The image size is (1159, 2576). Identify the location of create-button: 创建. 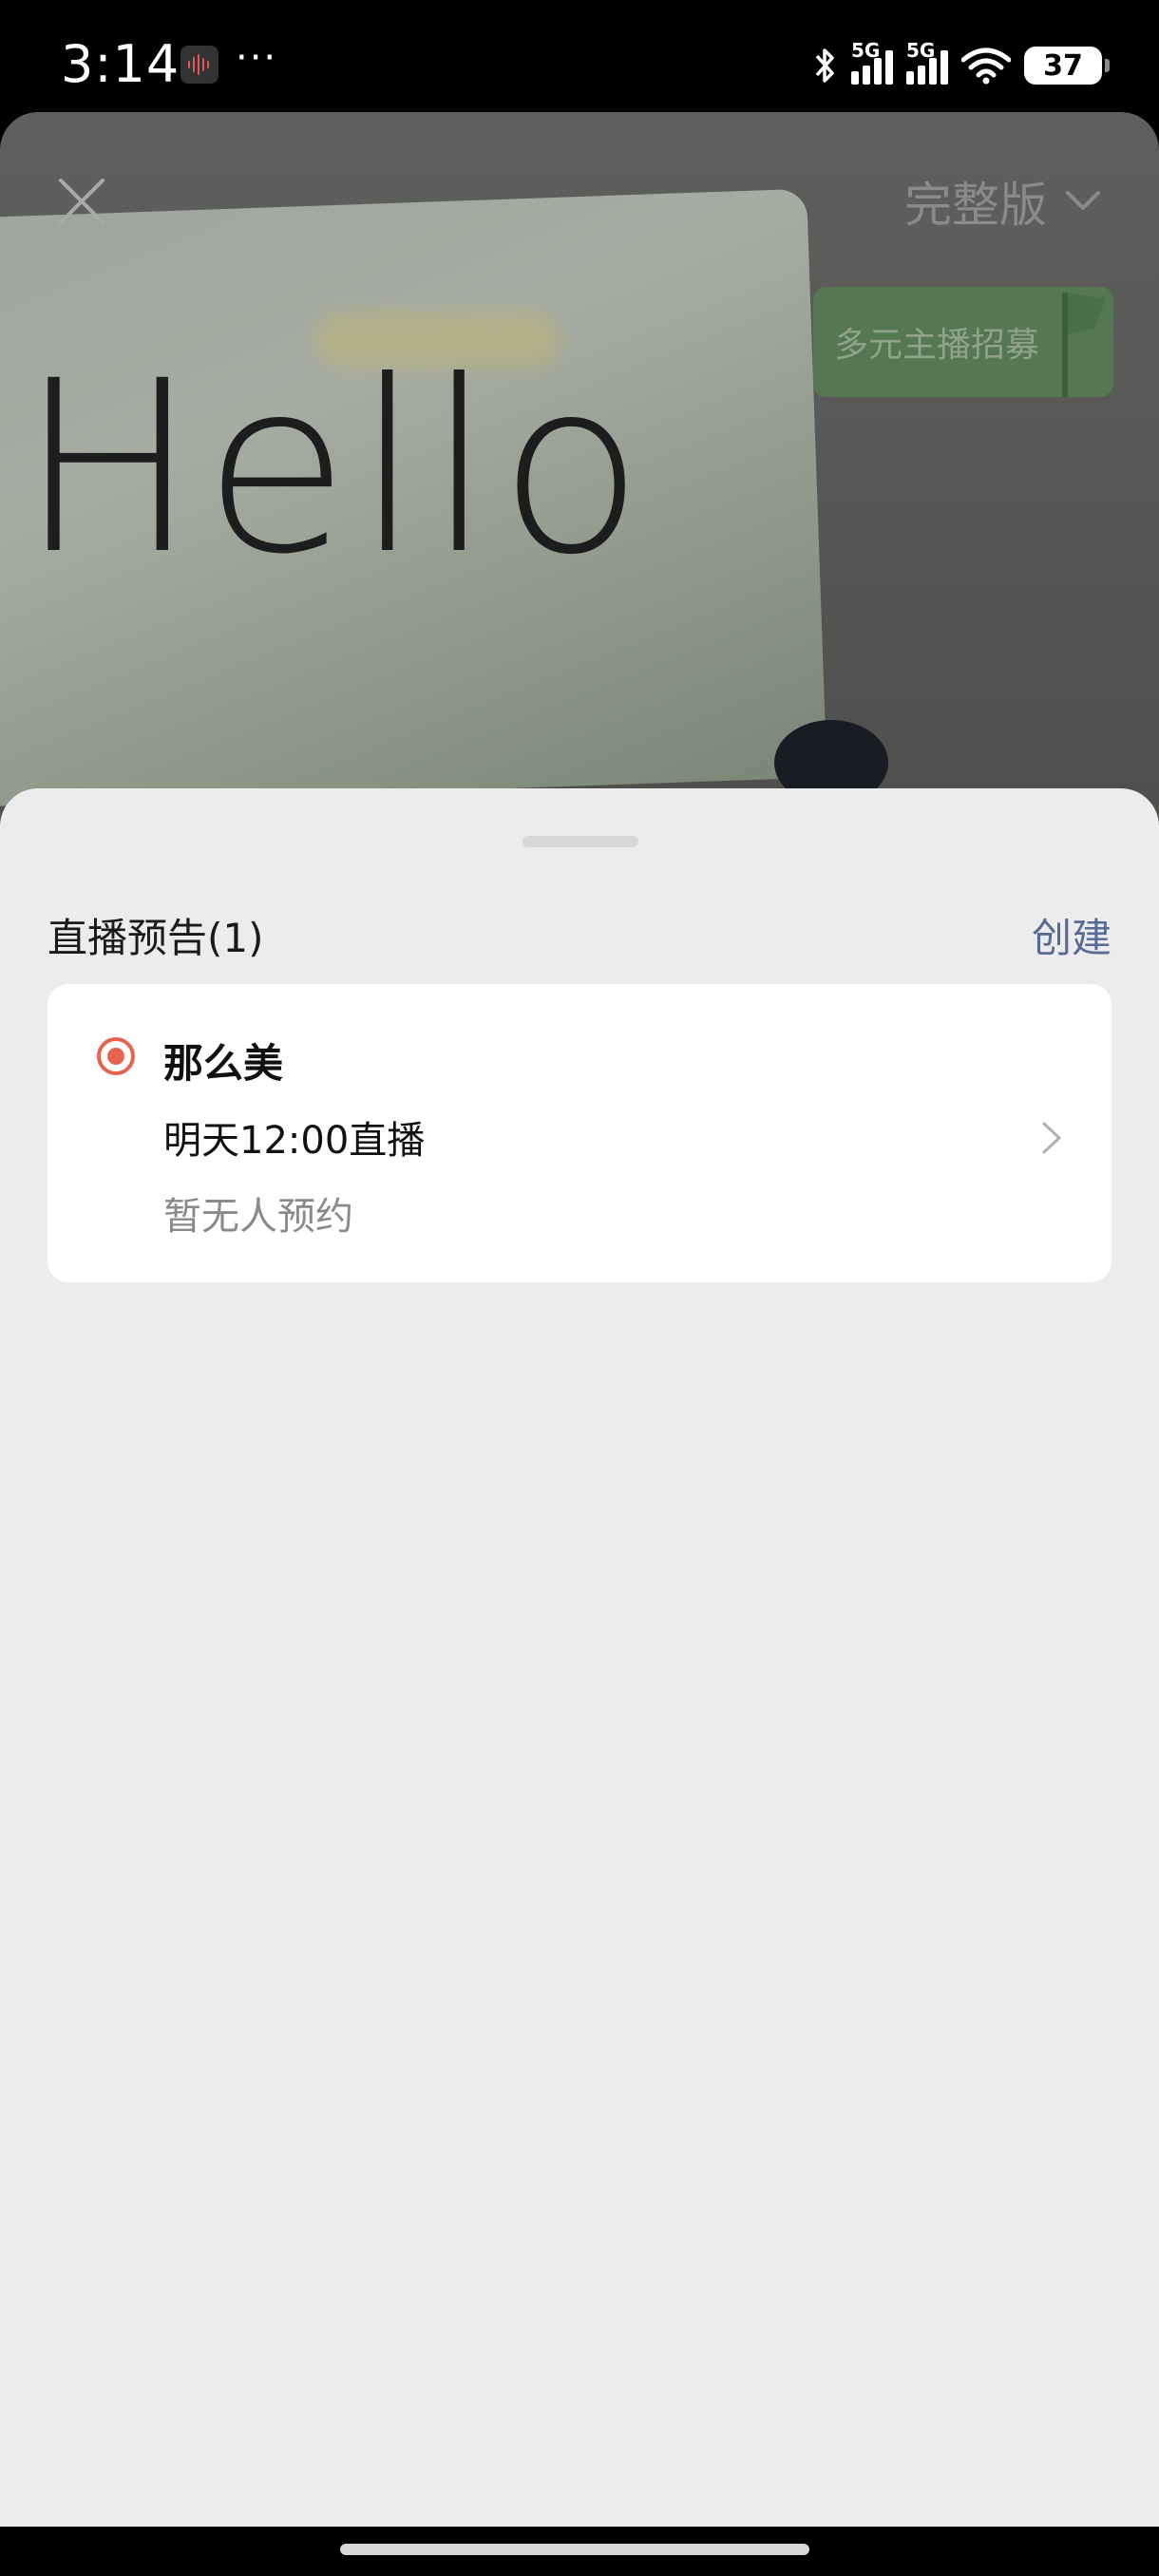
(1072, 935).